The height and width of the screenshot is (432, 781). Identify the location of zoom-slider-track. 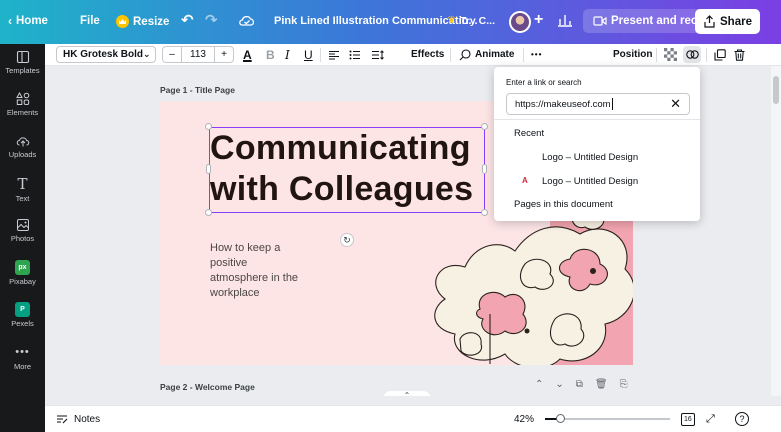
(607, 418).